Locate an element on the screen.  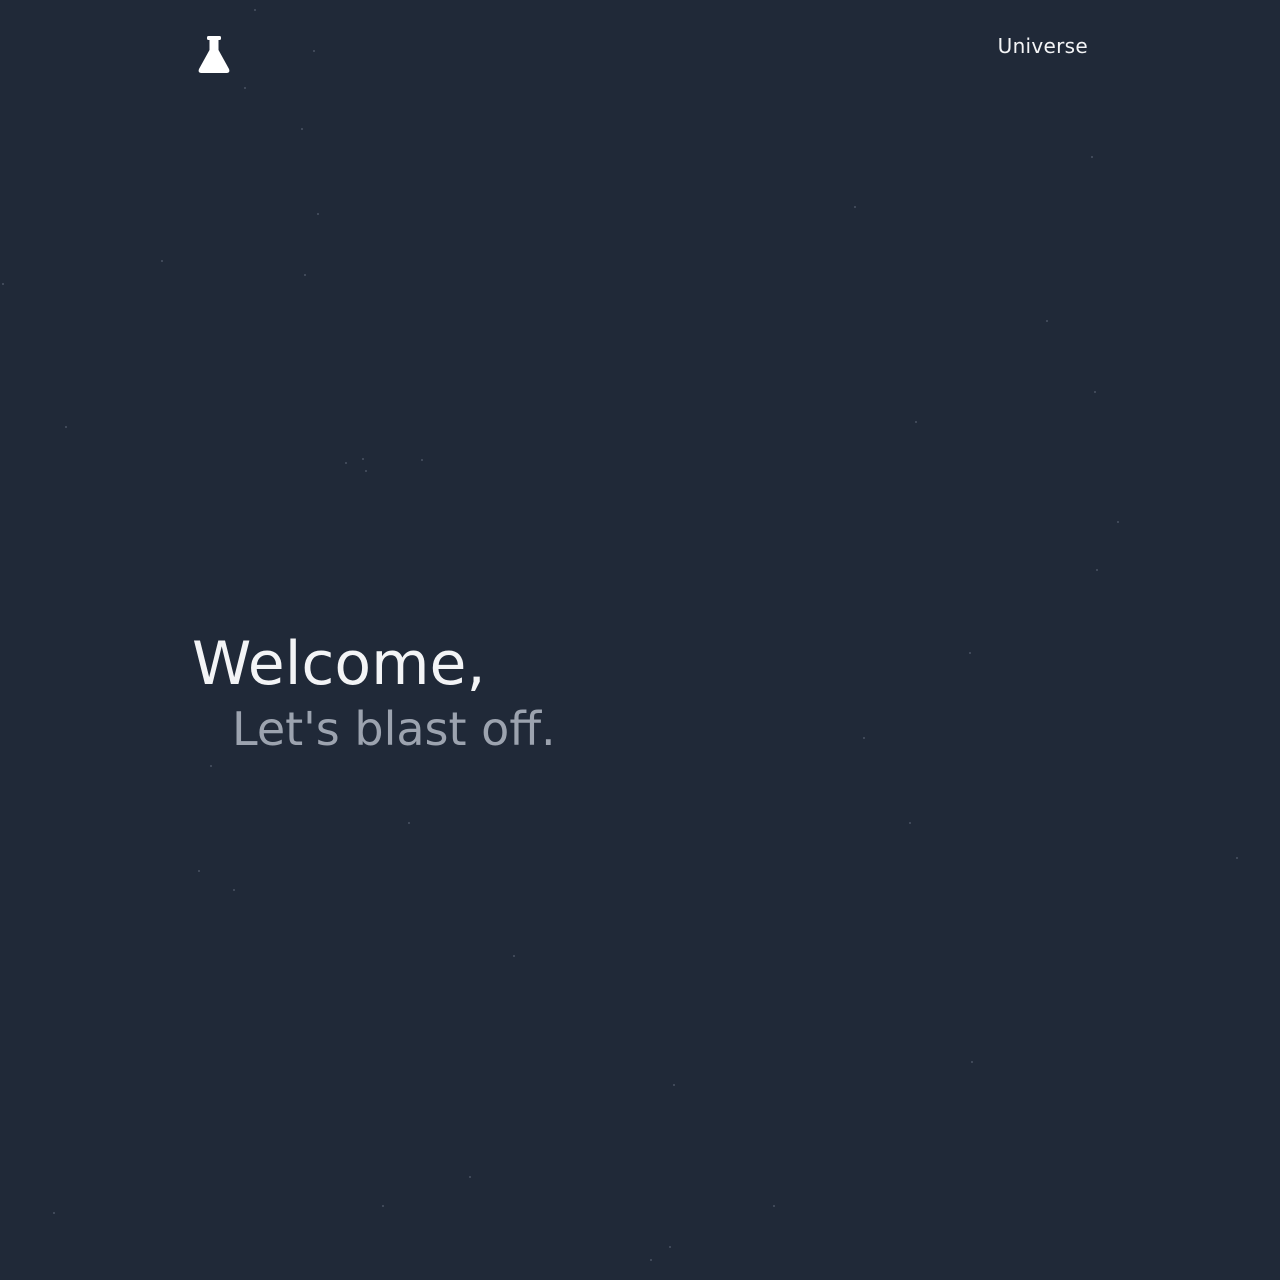
nav-link-universe: Universe is located at coordinates (1043, 46).